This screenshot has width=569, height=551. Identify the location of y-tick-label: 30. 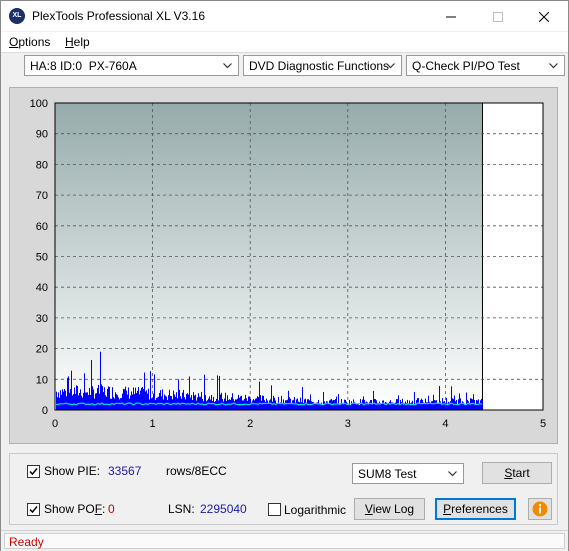
(42, 319).